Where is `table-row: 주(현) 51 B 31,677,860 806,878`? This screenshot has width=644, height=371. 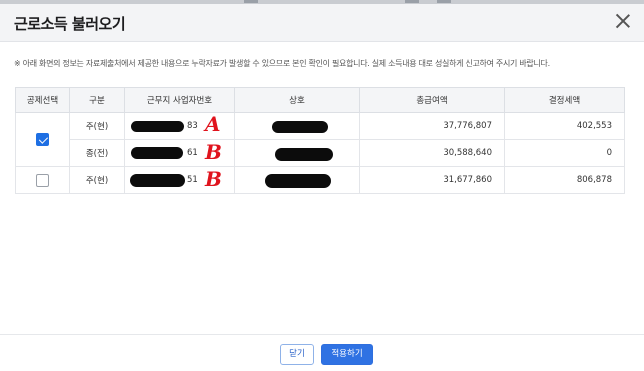
table-row: 주(현) 51 B 31,677,860 806,878 is located at coordinates (320, 180).